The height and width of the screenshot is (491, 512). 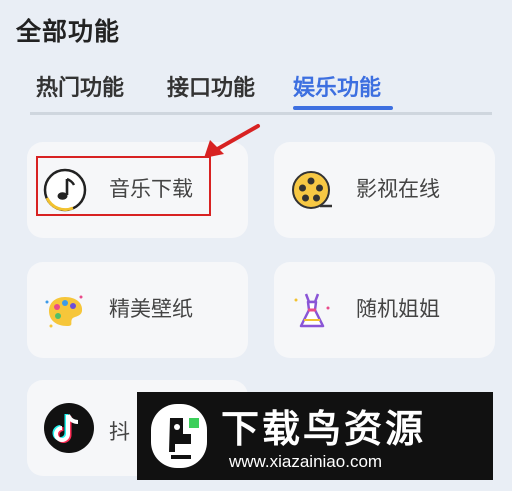 What do you see at coordinates (343, 108) in the screenshot?
I see `active-tab-indicator` at bounding box center [343, 108].